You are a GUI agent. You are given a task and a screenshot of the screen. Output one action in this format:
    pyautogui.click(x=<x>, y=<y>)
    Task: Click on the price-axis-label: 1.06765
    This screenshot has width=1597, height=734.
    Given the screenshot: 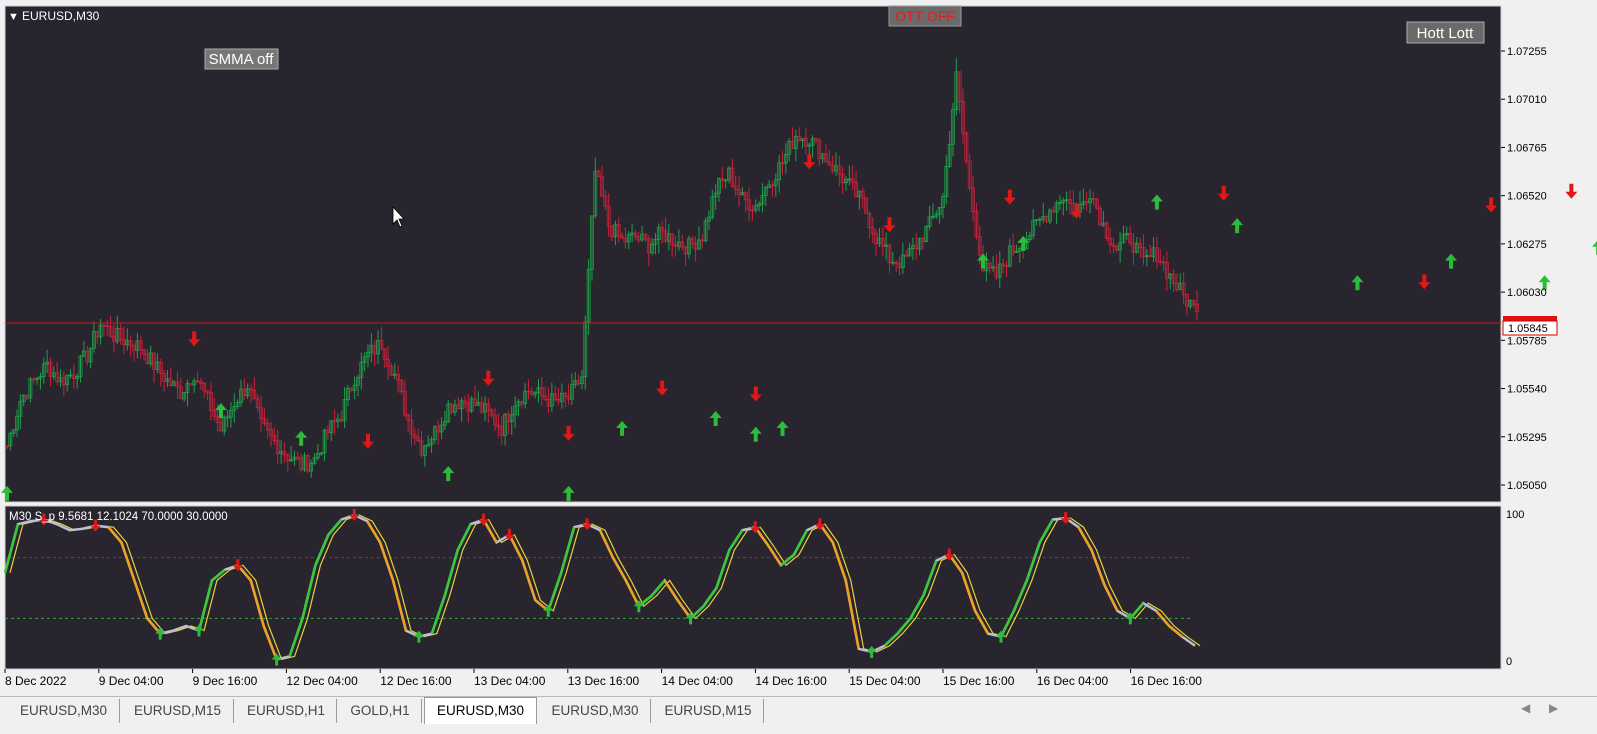 What is the action you would take?
    pyautogui.click(x=1527, y=148)
    